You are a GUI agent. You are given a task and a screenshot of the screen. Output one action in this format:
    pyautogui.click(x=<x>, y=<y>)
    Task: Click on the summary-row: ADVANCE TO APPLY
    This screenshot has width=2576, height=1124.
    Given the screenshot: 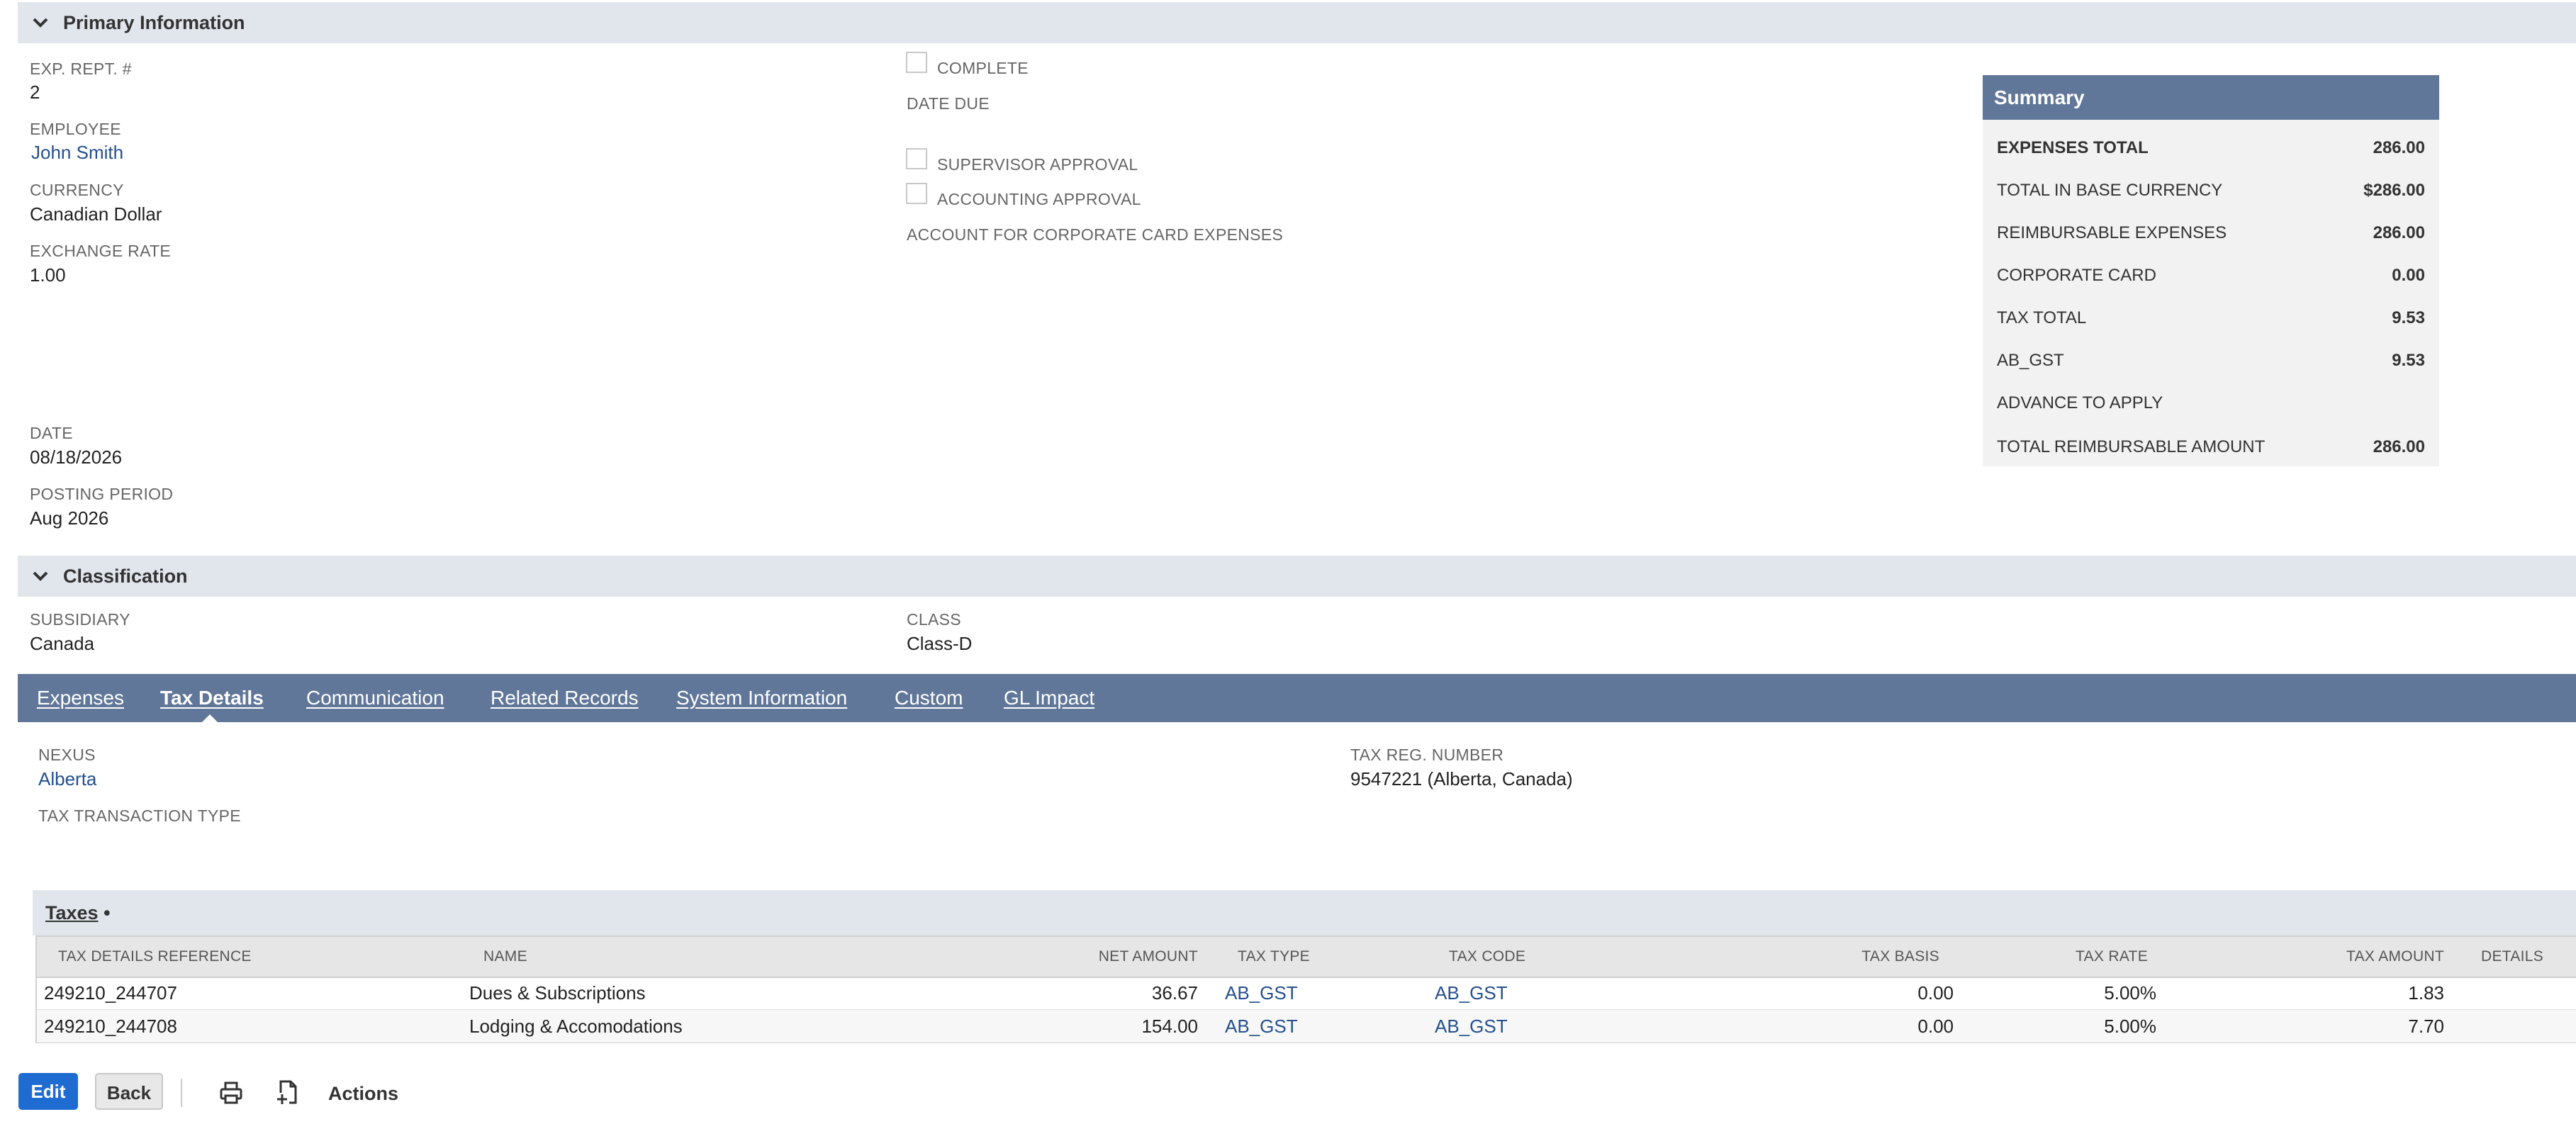 What is the action you would take?
    pyautogui.click(x=2211, y=403)
    